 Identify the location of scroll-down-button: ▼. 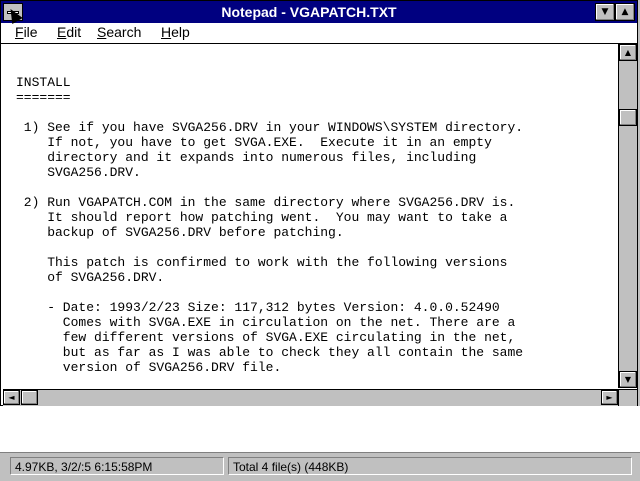
(628, 379).